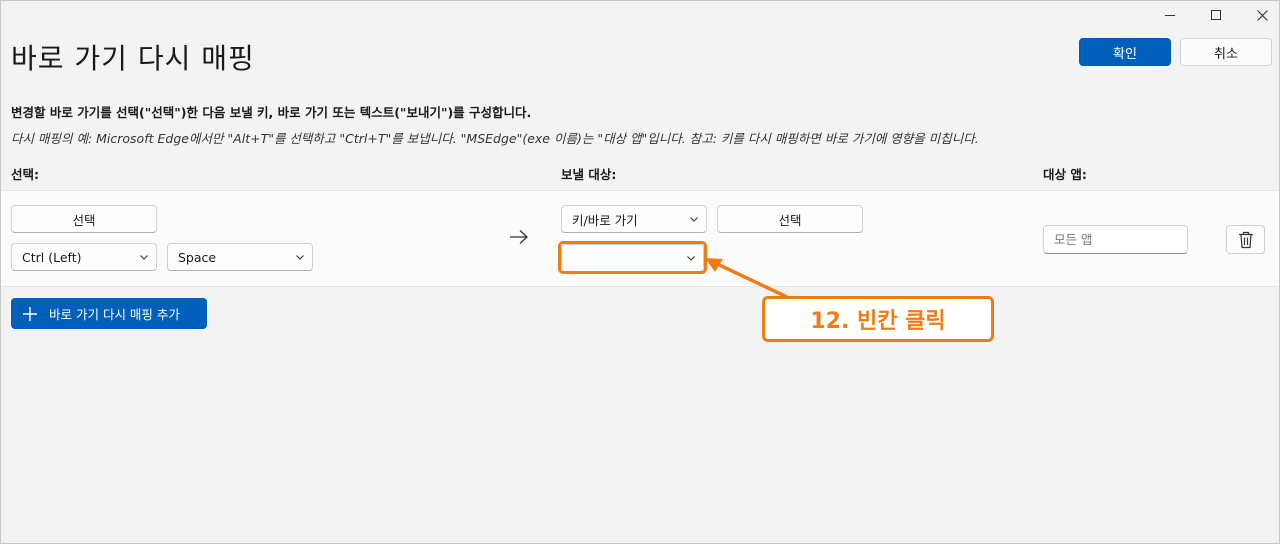  Describe the element at coordinates (197, 257) in the screenshot. I see `key-value: Space` at that location.